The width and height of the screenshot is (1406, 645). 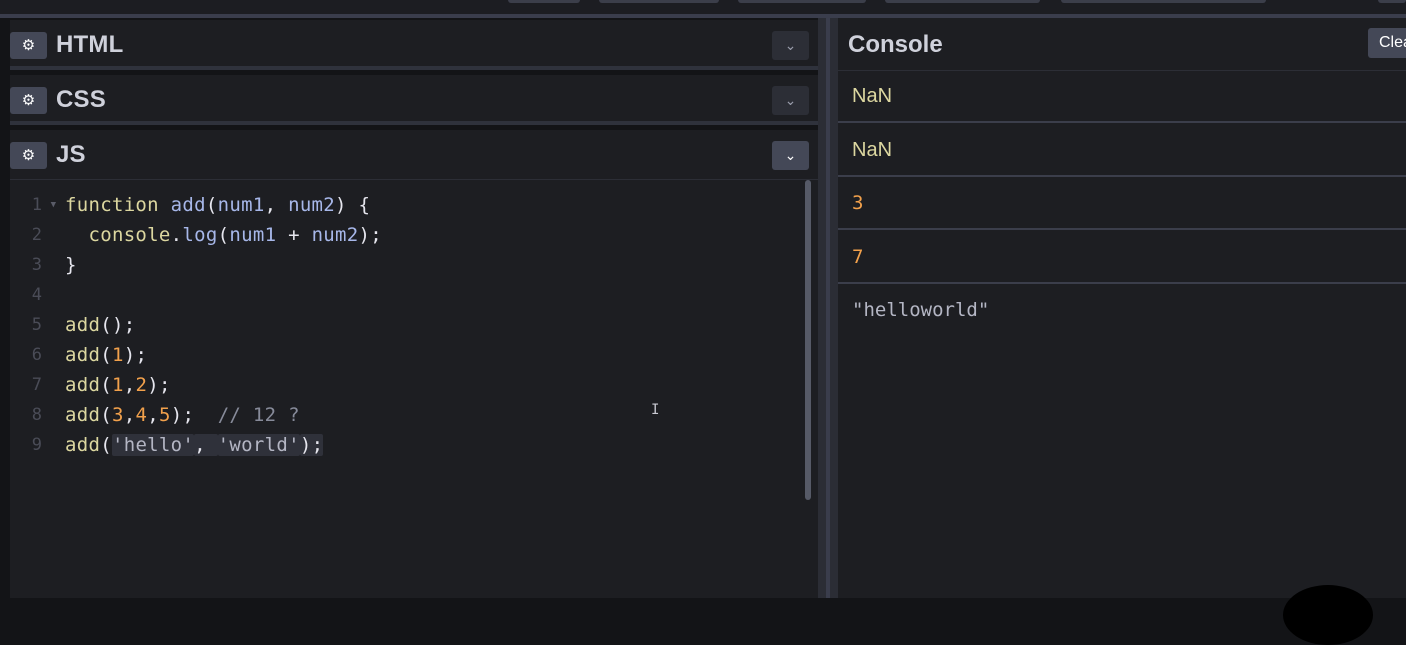 I want to click on line-number: 2, so click(x=36, y=235).